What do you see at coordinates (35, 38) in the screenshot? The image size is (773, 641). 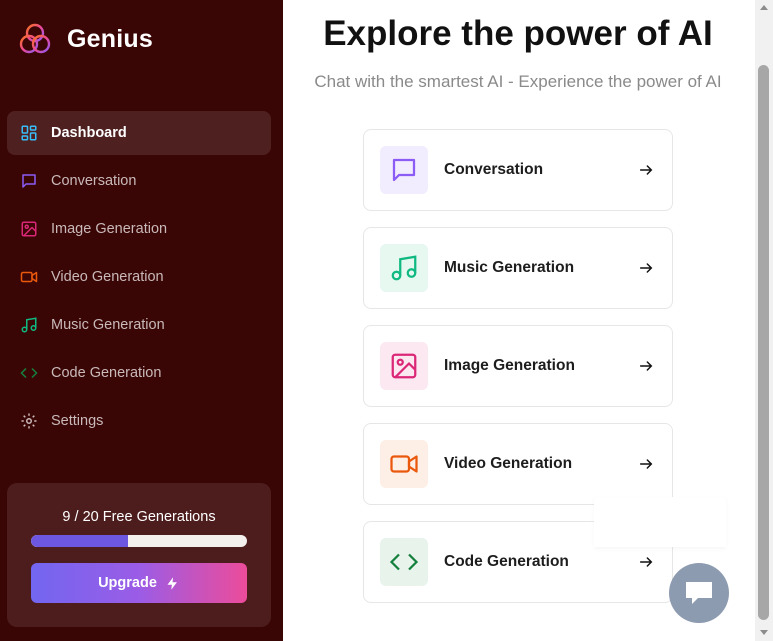 I see `logo-icon` at bounding box center [35, 38].